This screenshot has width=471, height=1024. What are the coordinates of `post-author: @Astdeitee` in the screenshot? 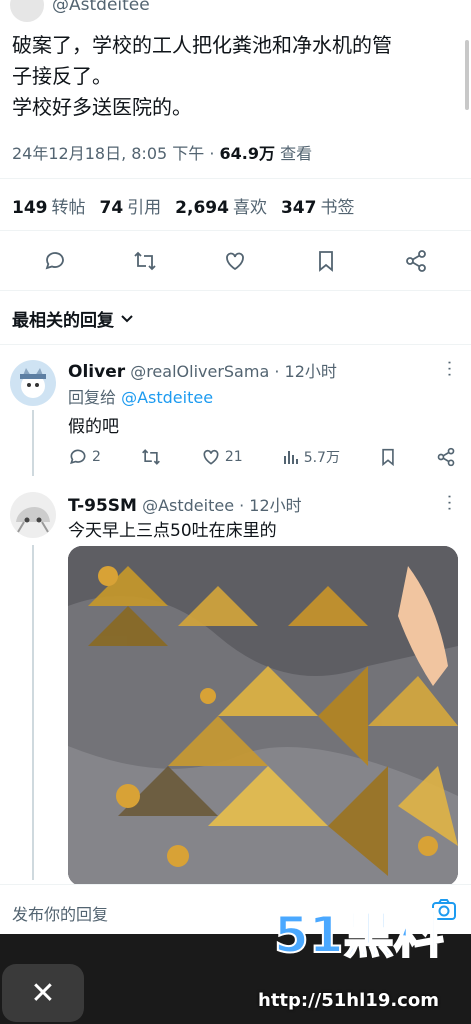 It's located at (80, 11).